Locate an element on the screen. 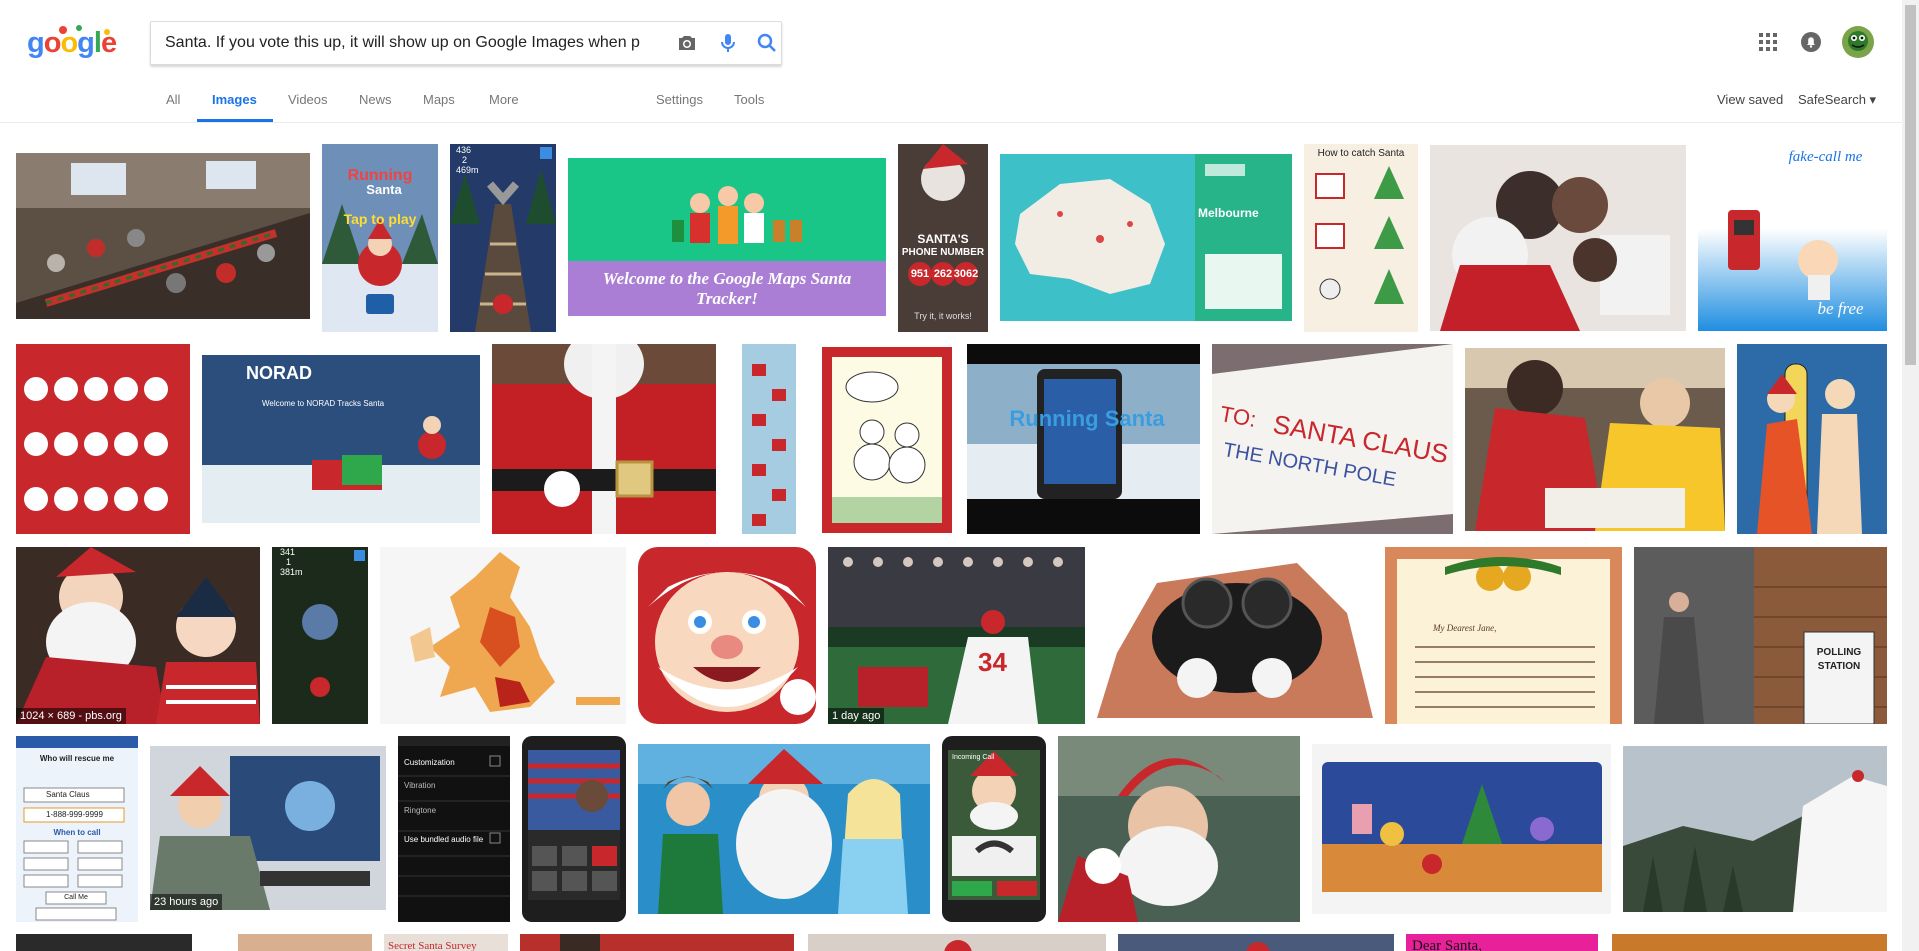 This screenshot has width=1919, height=951. settings-row-label: Vibration is located at coordinates (420, 785).